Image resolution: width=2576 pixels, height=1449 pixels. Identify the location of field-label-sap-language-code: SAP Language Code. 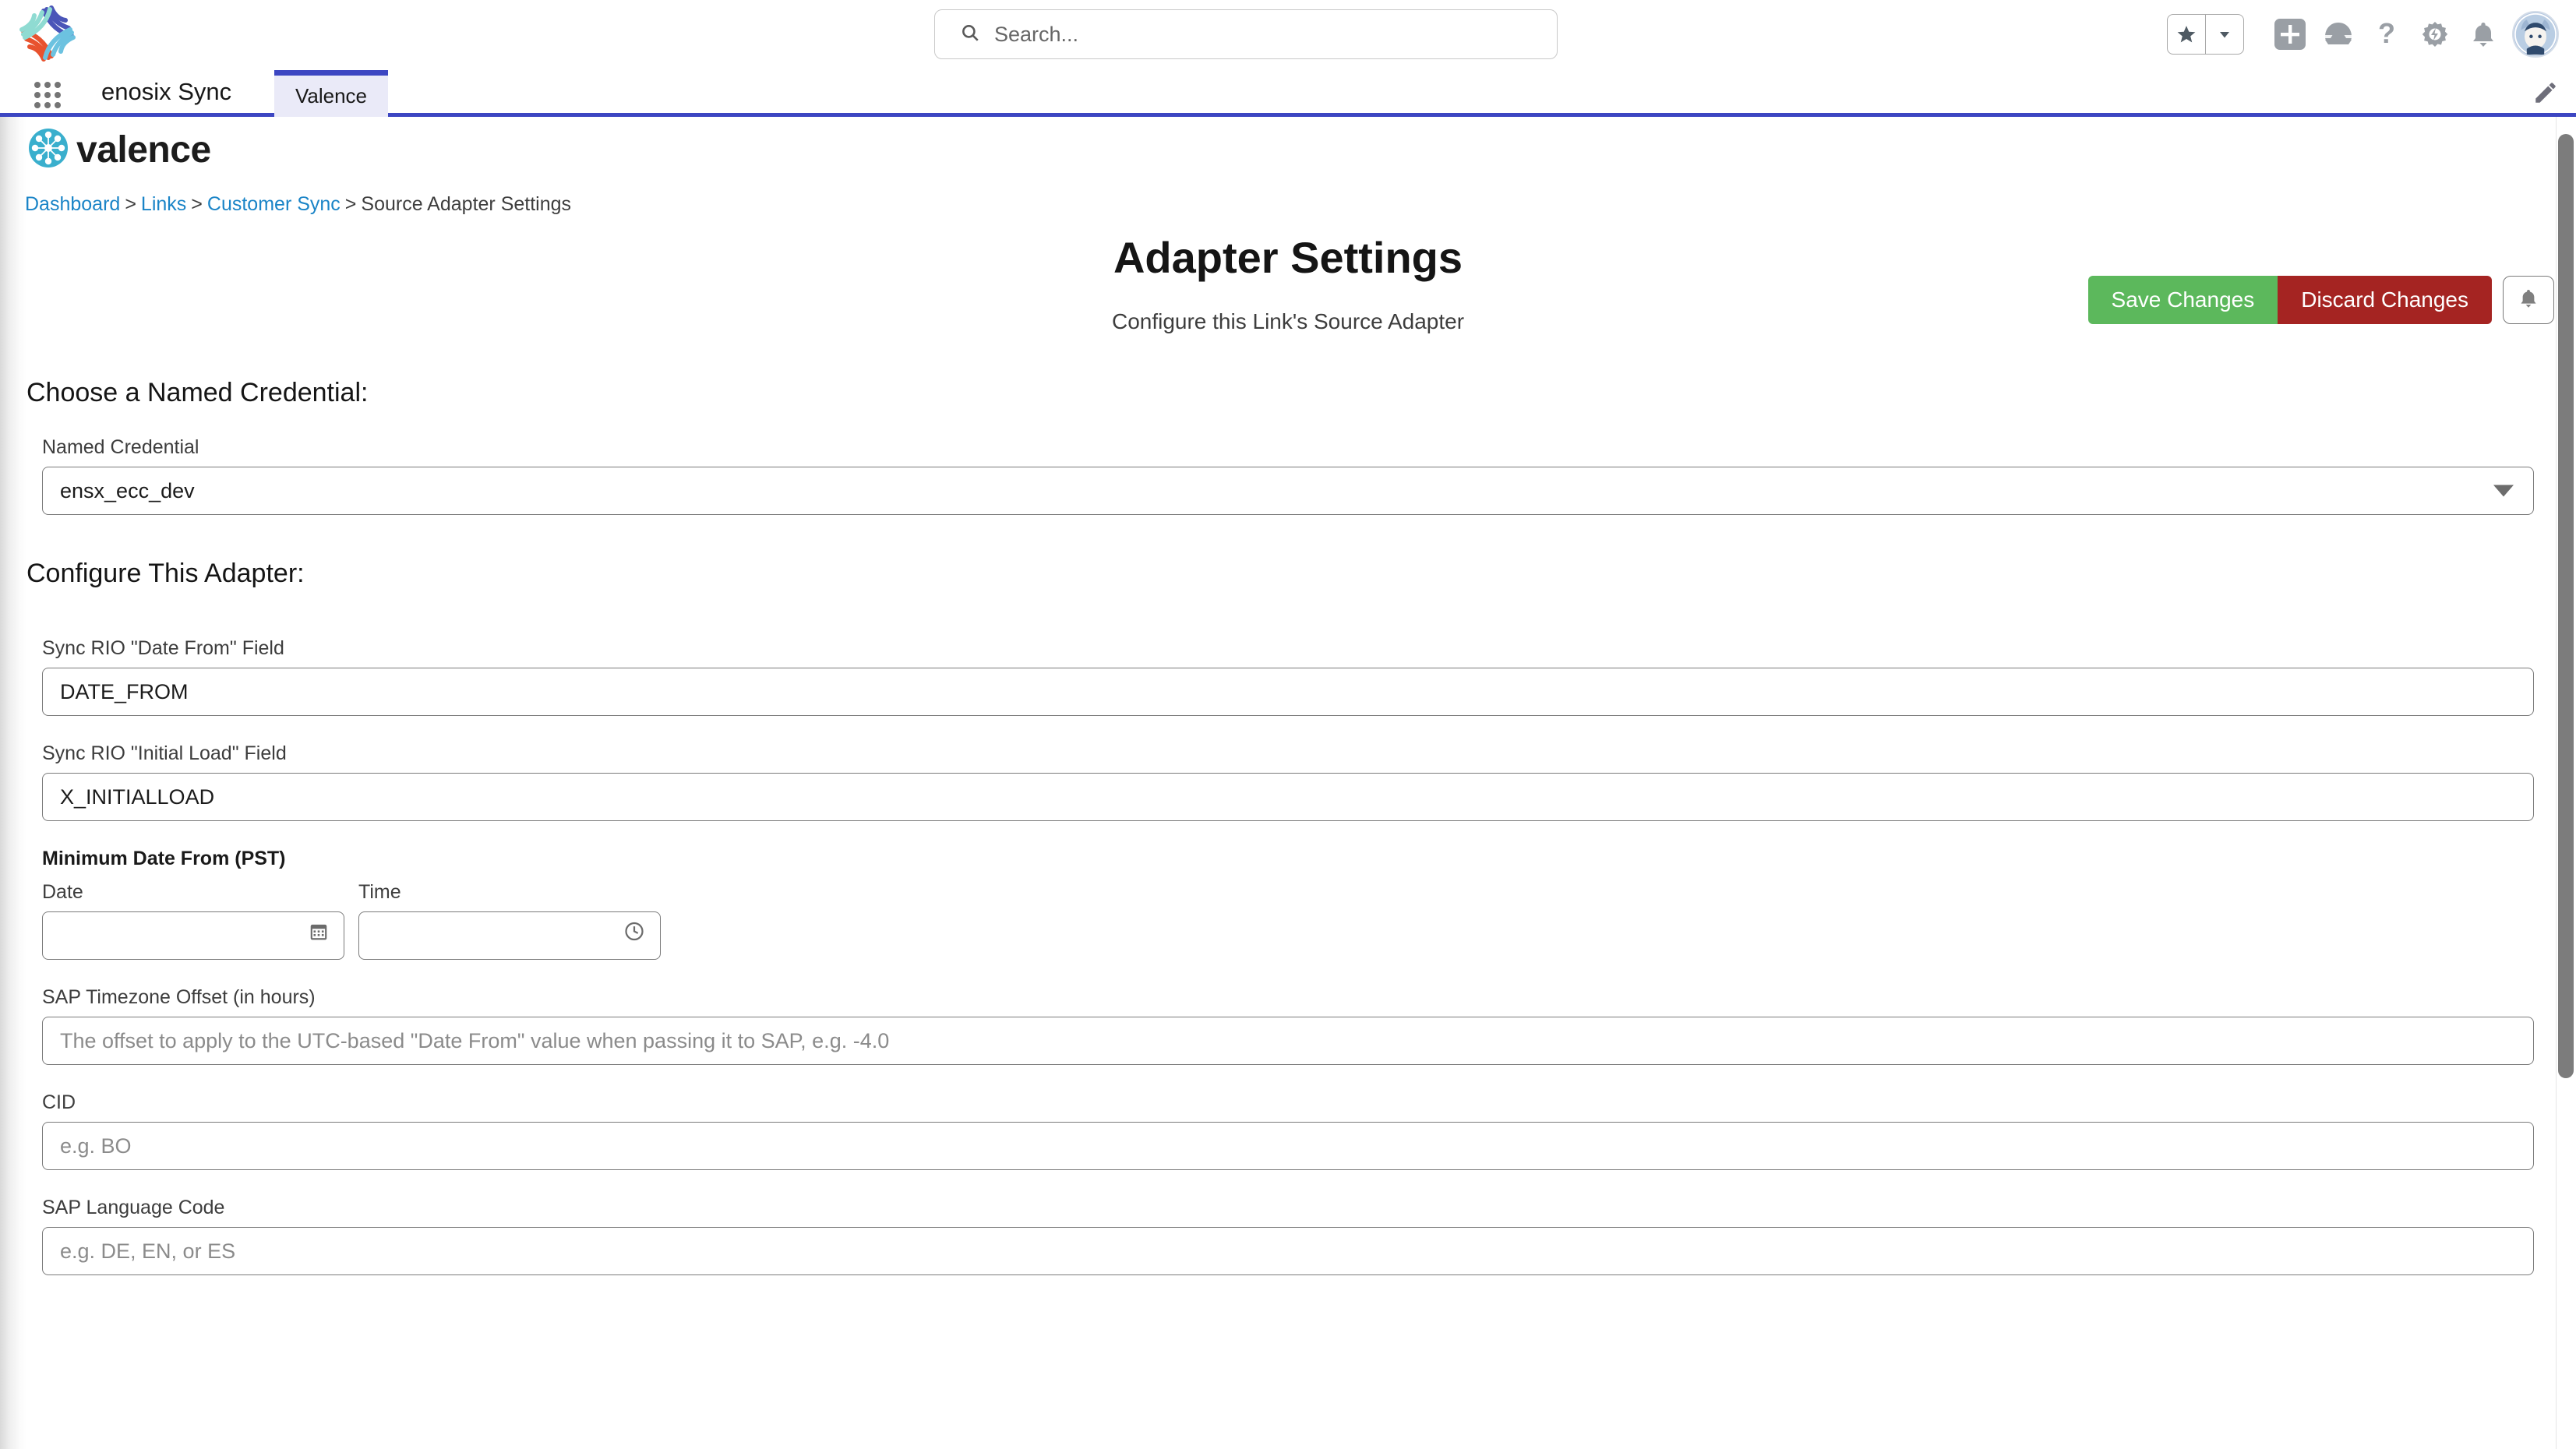
(133, 1207).